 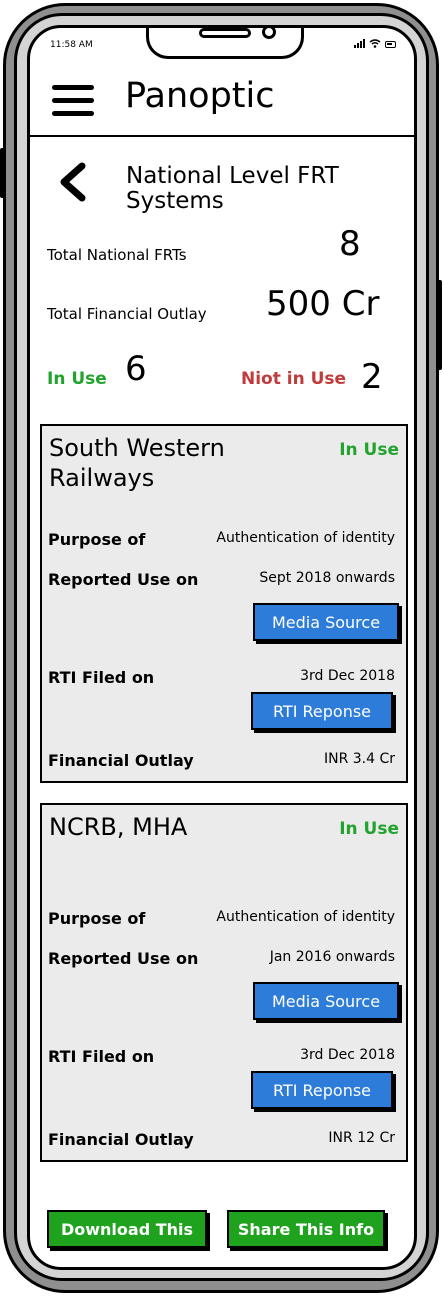 I want to click on download-button: Download This, so click(x=127, y=1229).